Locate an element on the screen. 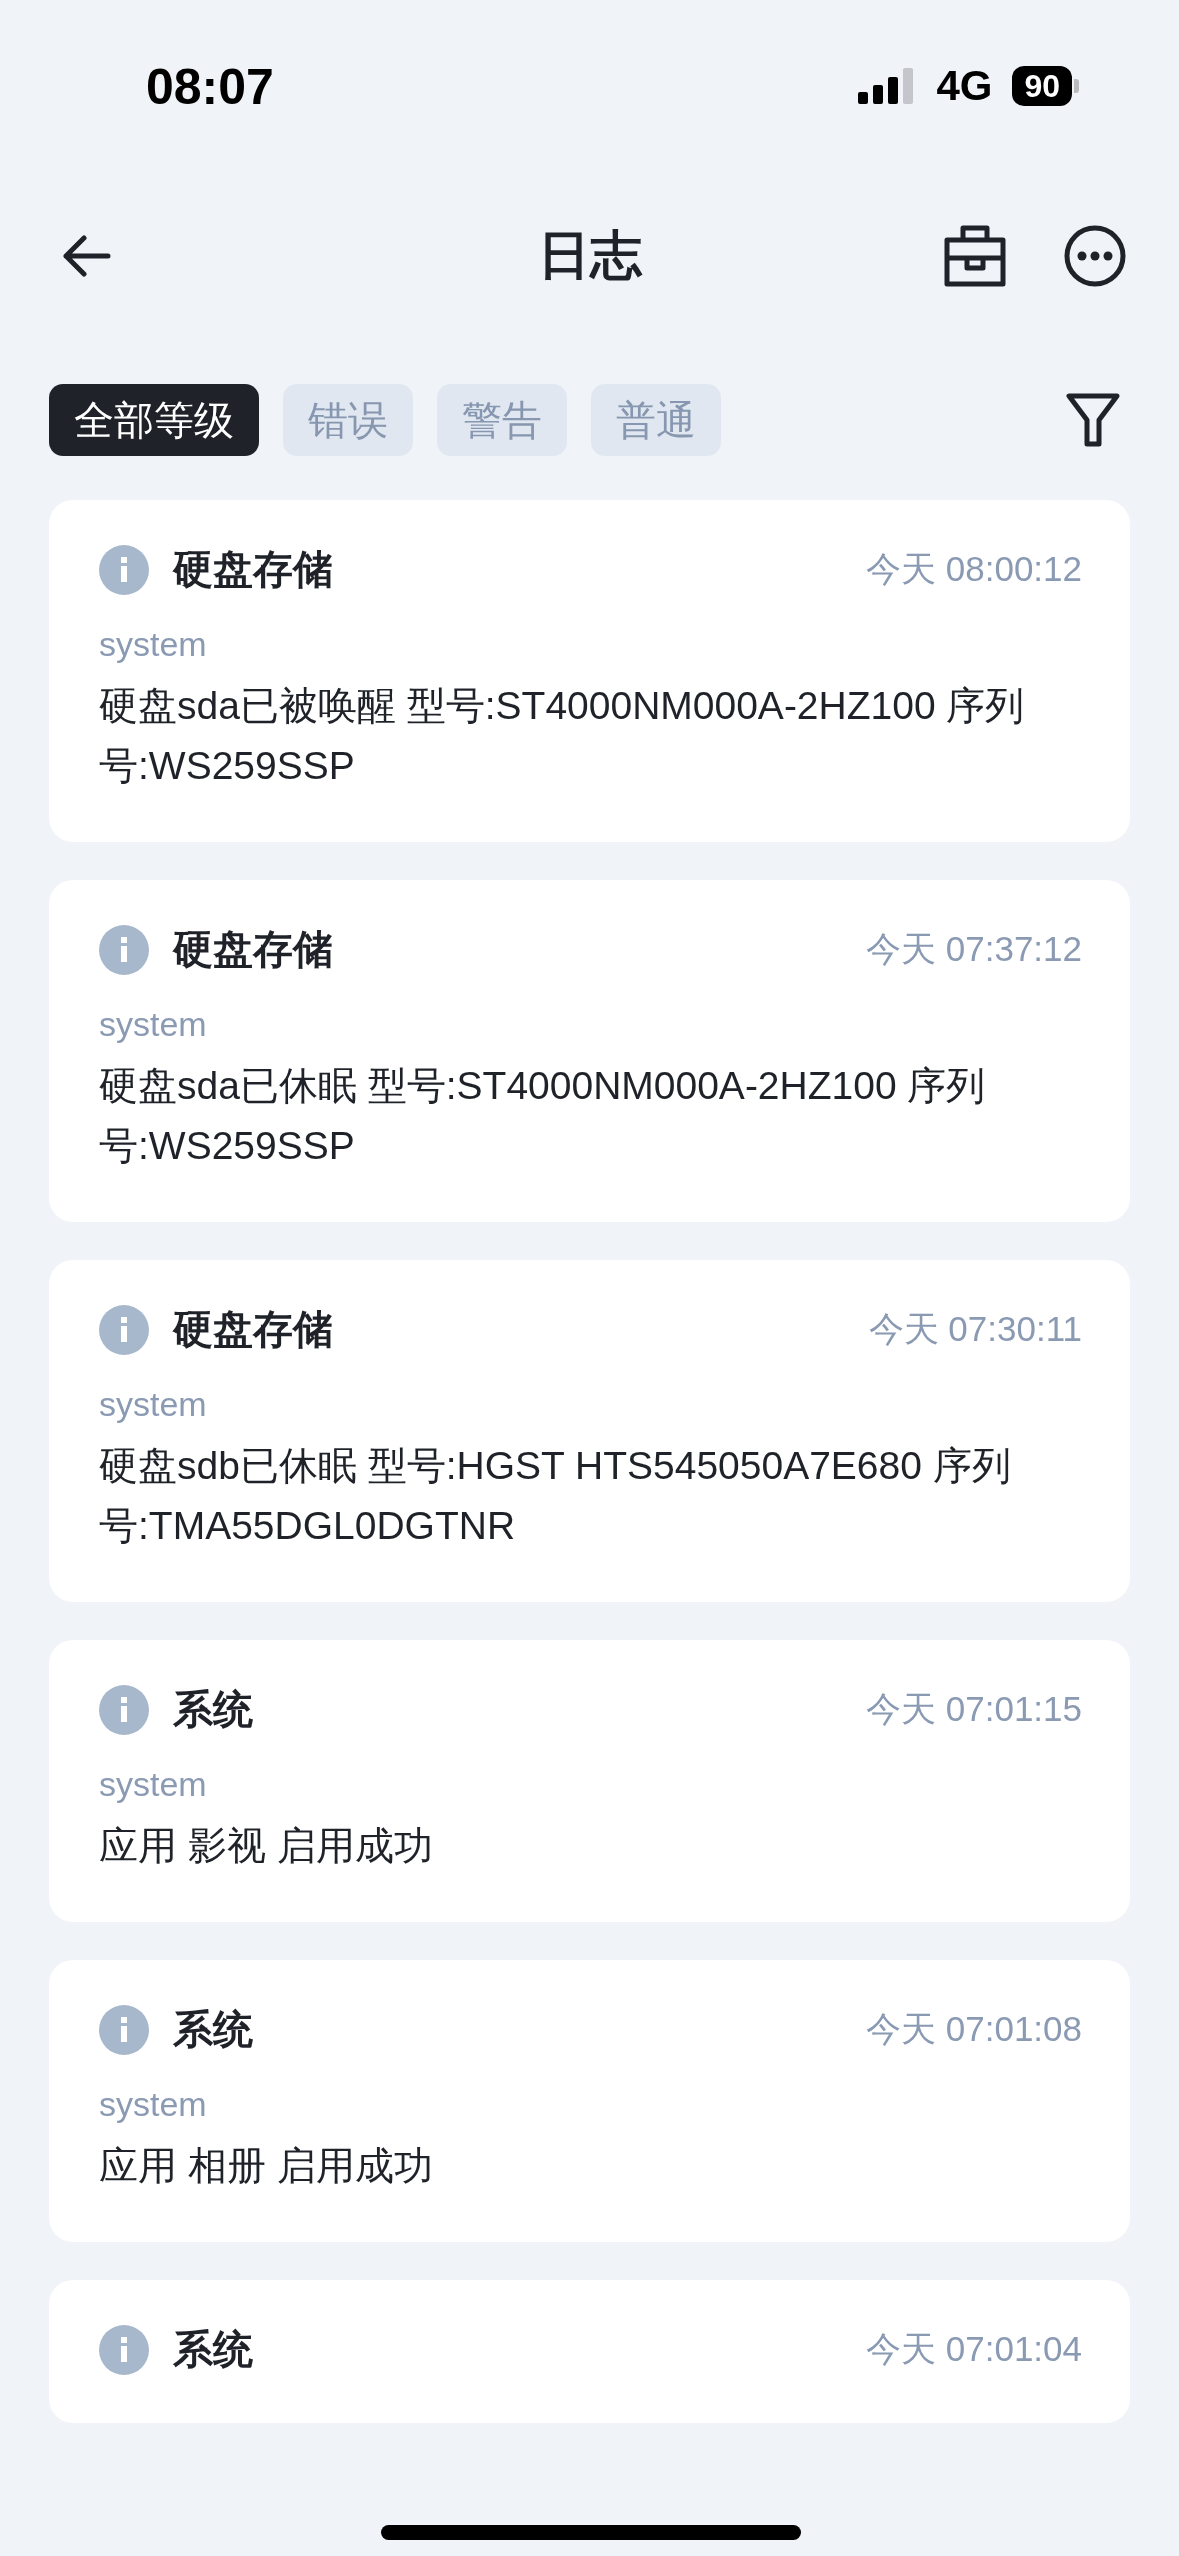 Image resolution: width=1179 pixels, height=2556 pixels. level-filter-tab: 全部等级 is located at coordinates (154, 420).